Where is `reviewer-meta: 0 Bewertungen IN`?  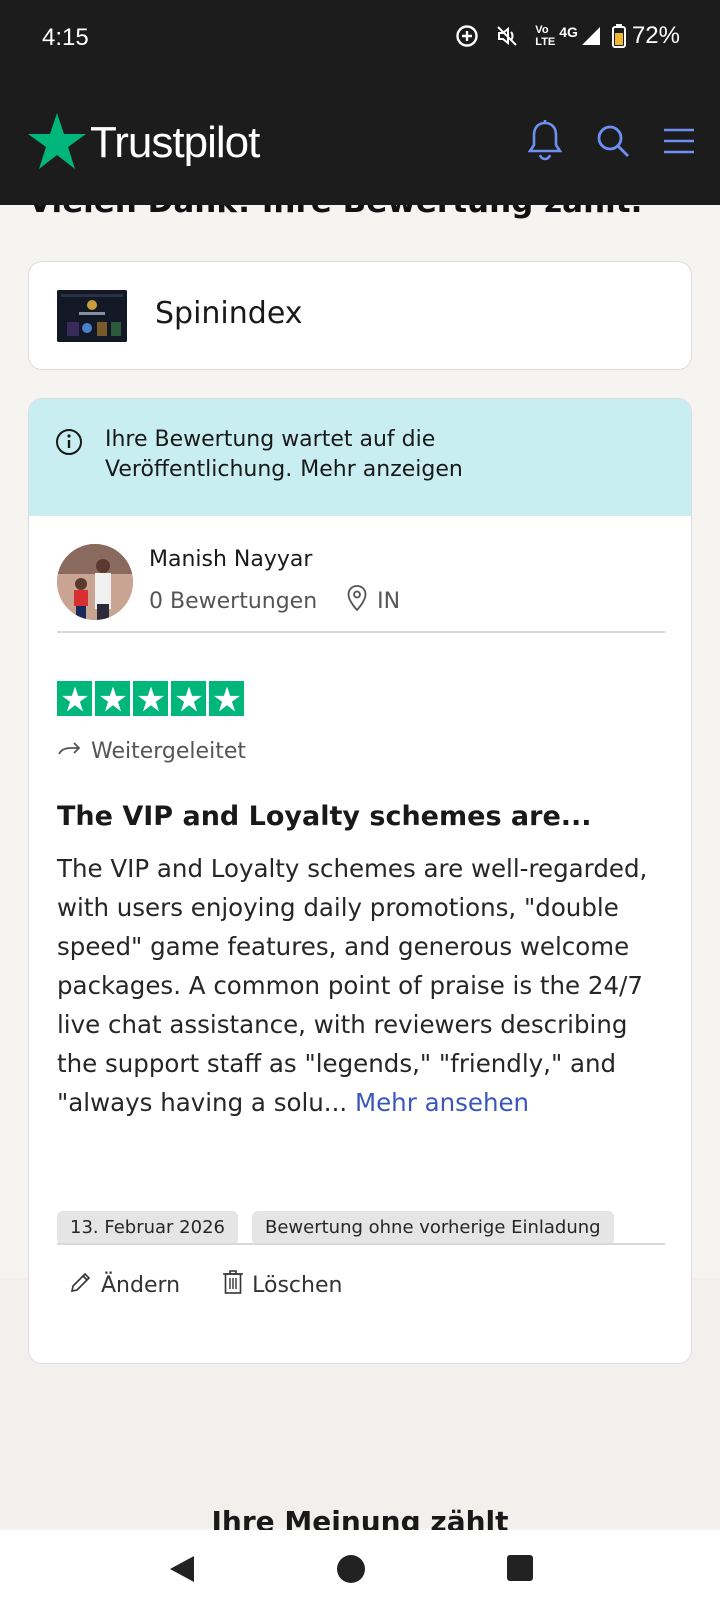 reviewer-meta: 0 Bewertungen IN is located at coordinates (274, 601).